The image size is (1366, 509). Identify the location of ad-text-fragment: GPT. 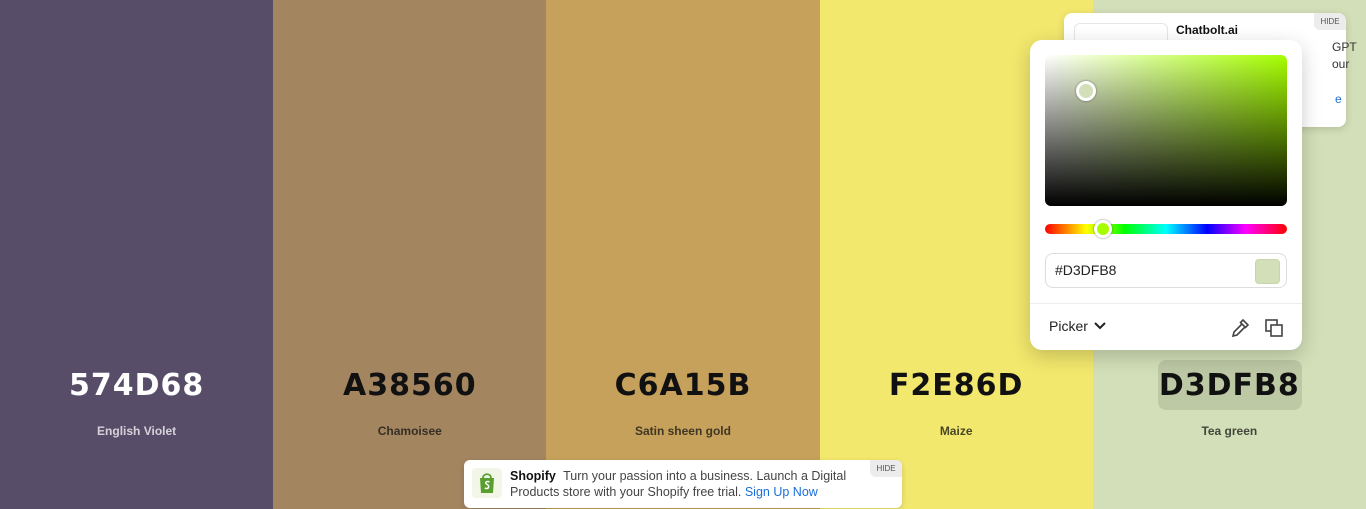
(1344, 47).